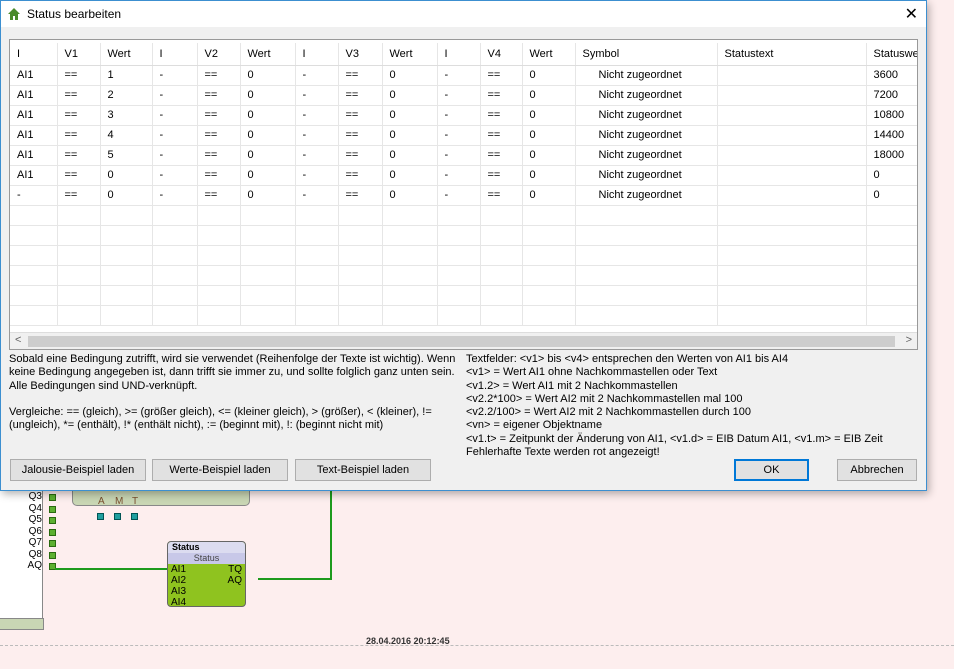 Image resolution: width=954 pixels, height=669 pixels. I want to click on table-cell: 14400, so click(891, 135).